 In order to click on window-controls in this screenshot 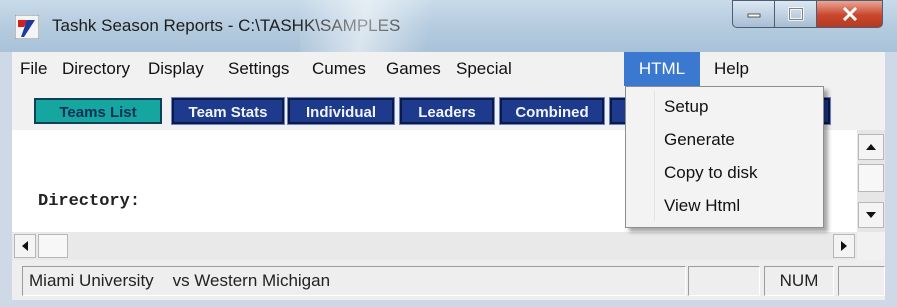, I will do `click(808, 15)`.